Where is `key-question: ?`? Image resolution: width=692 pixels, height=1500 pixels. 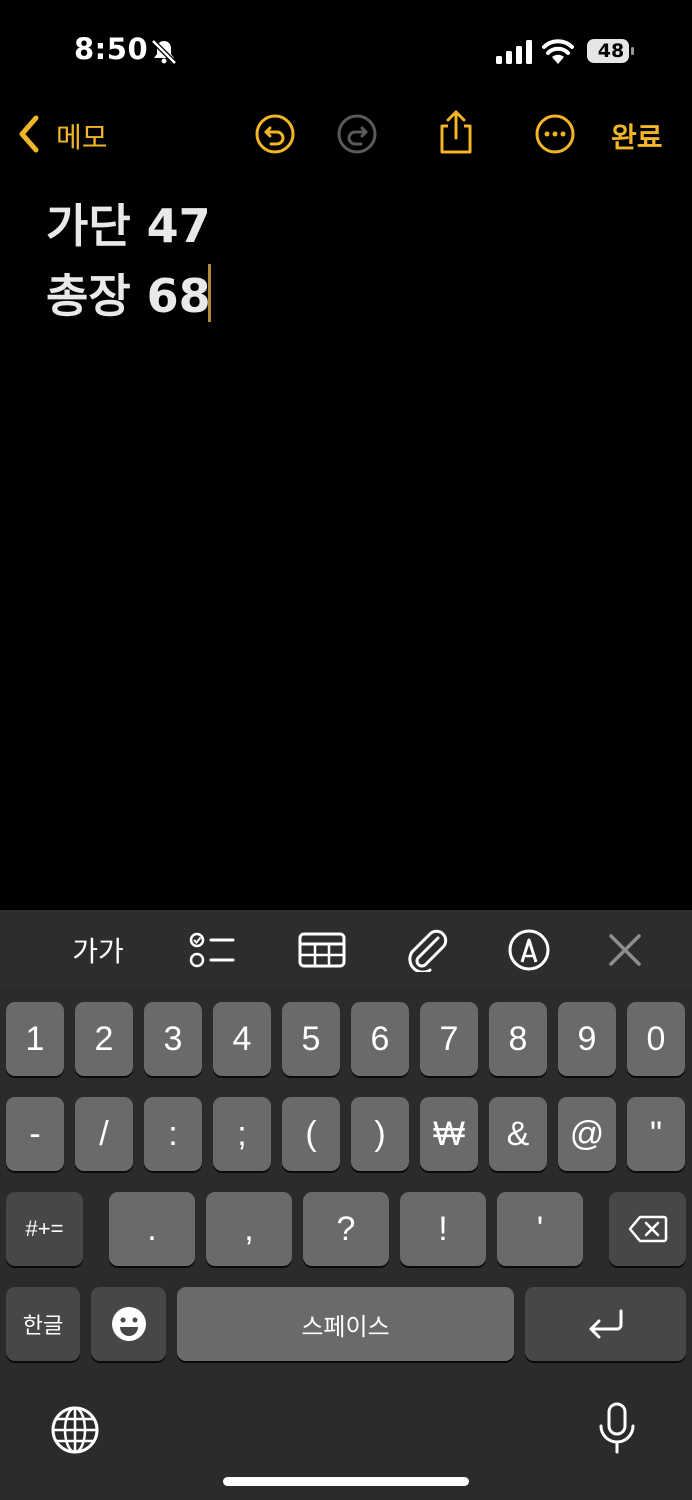 key-question: ? is located at coordinates (346, 1229).